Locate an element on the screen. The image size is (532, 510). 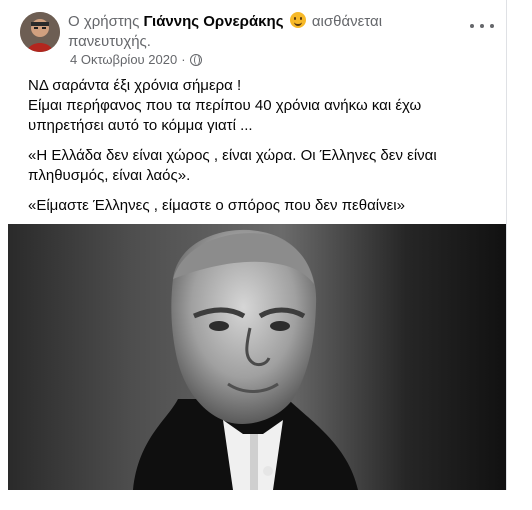
happy-face-icon is located at coordinates (297, 20).